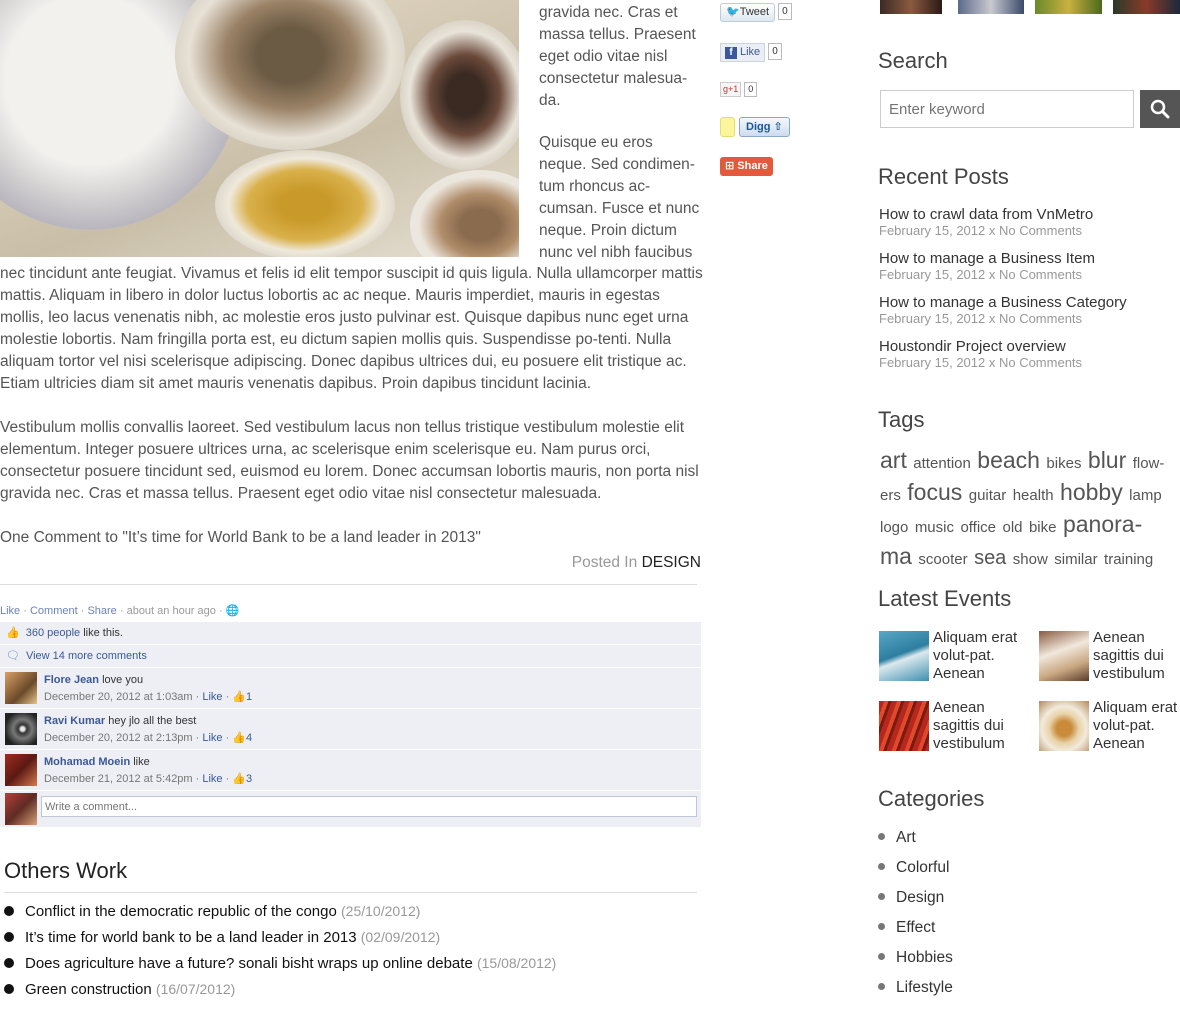 This screenshot has width=1180, height=1010. Describe the element at coordinates (249, 738) in the screenshot. I see `comment-like-count: 4` at that location.